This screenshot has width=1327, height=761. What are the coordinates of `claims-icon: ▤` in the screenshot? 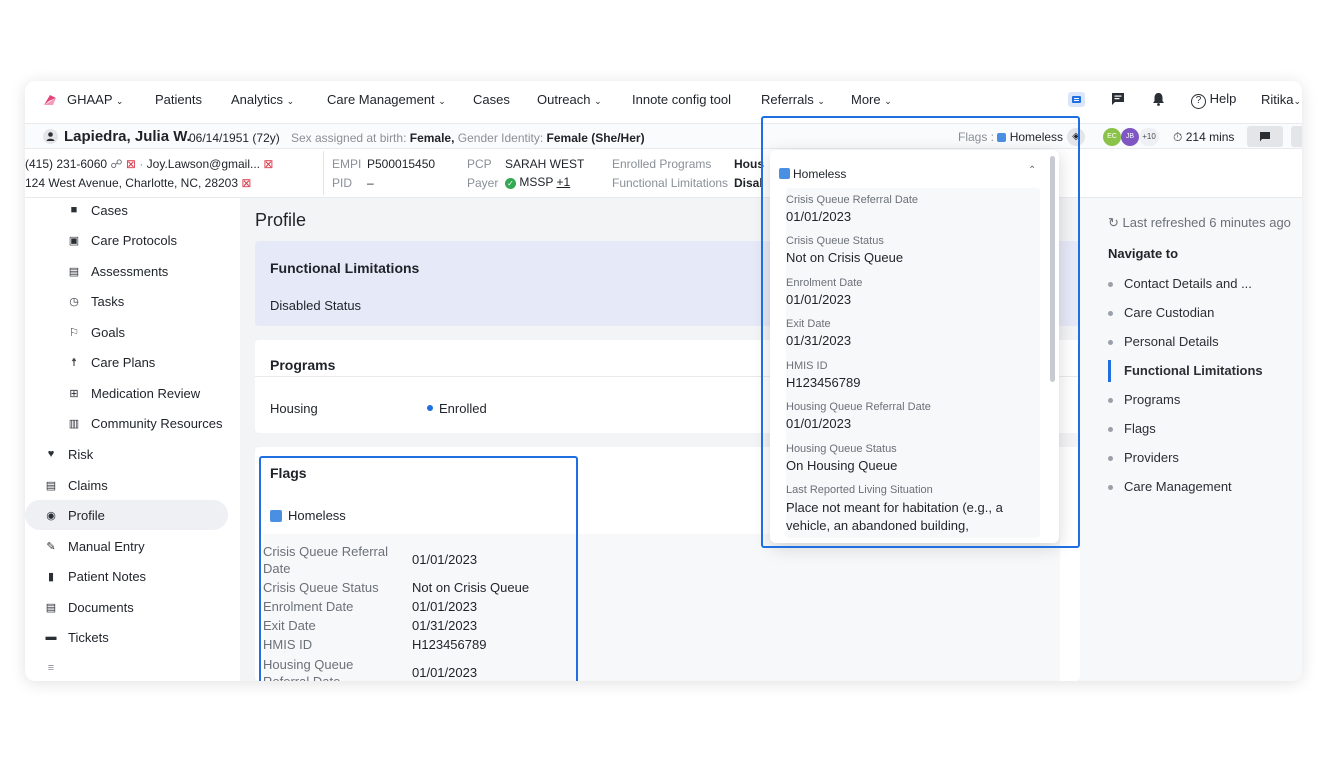 It's located at (51, 485).